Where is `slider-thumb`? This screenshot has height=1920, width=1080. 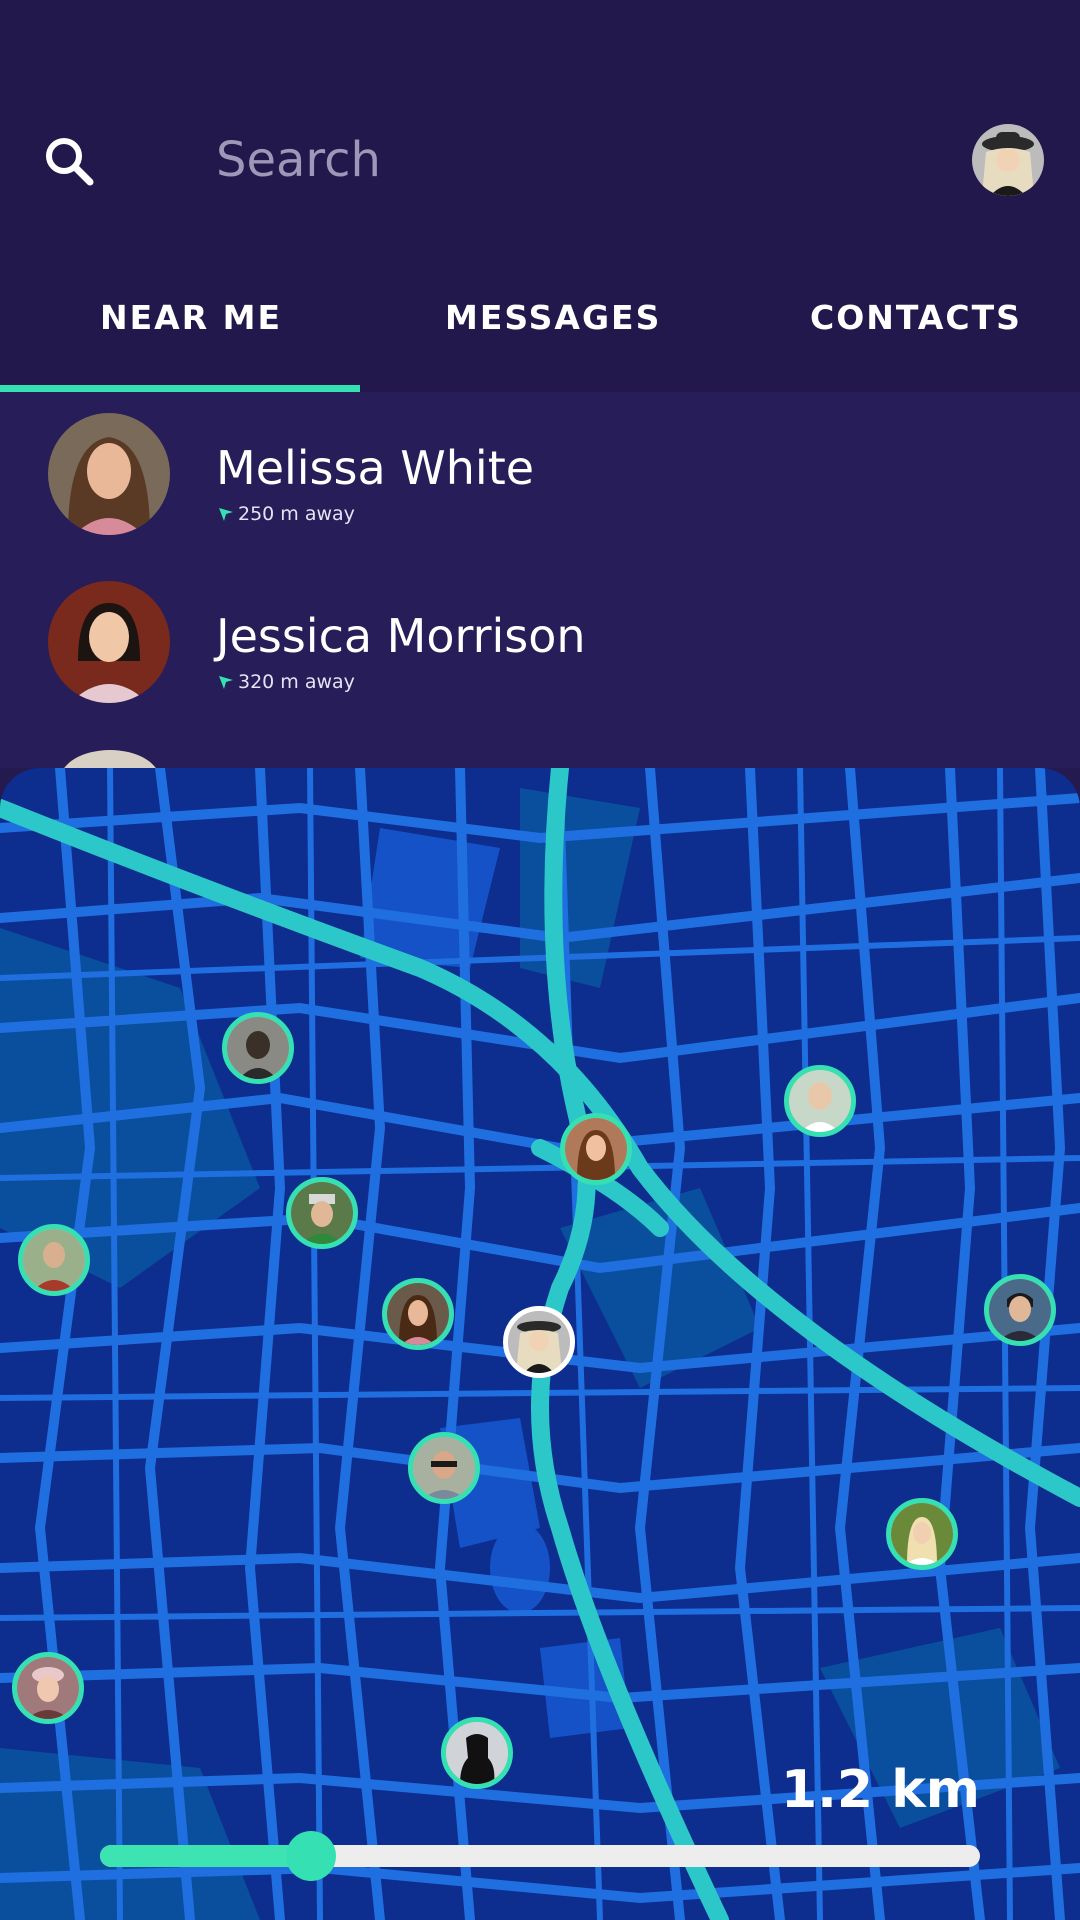
slider-thumb is located at coordinates (311, 1856).